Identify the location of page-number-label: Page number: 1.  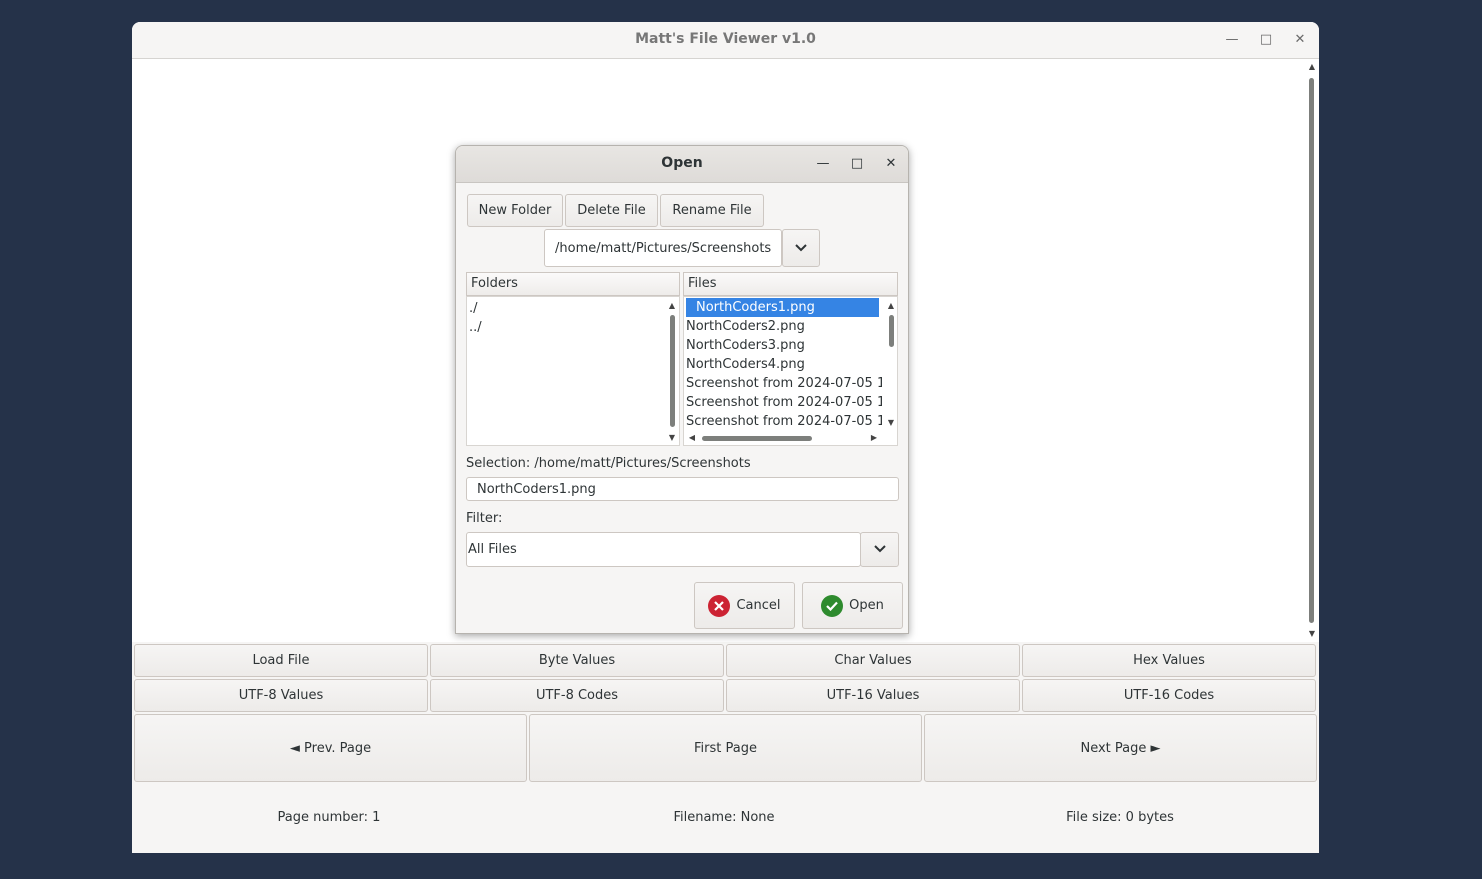
(329, 817).